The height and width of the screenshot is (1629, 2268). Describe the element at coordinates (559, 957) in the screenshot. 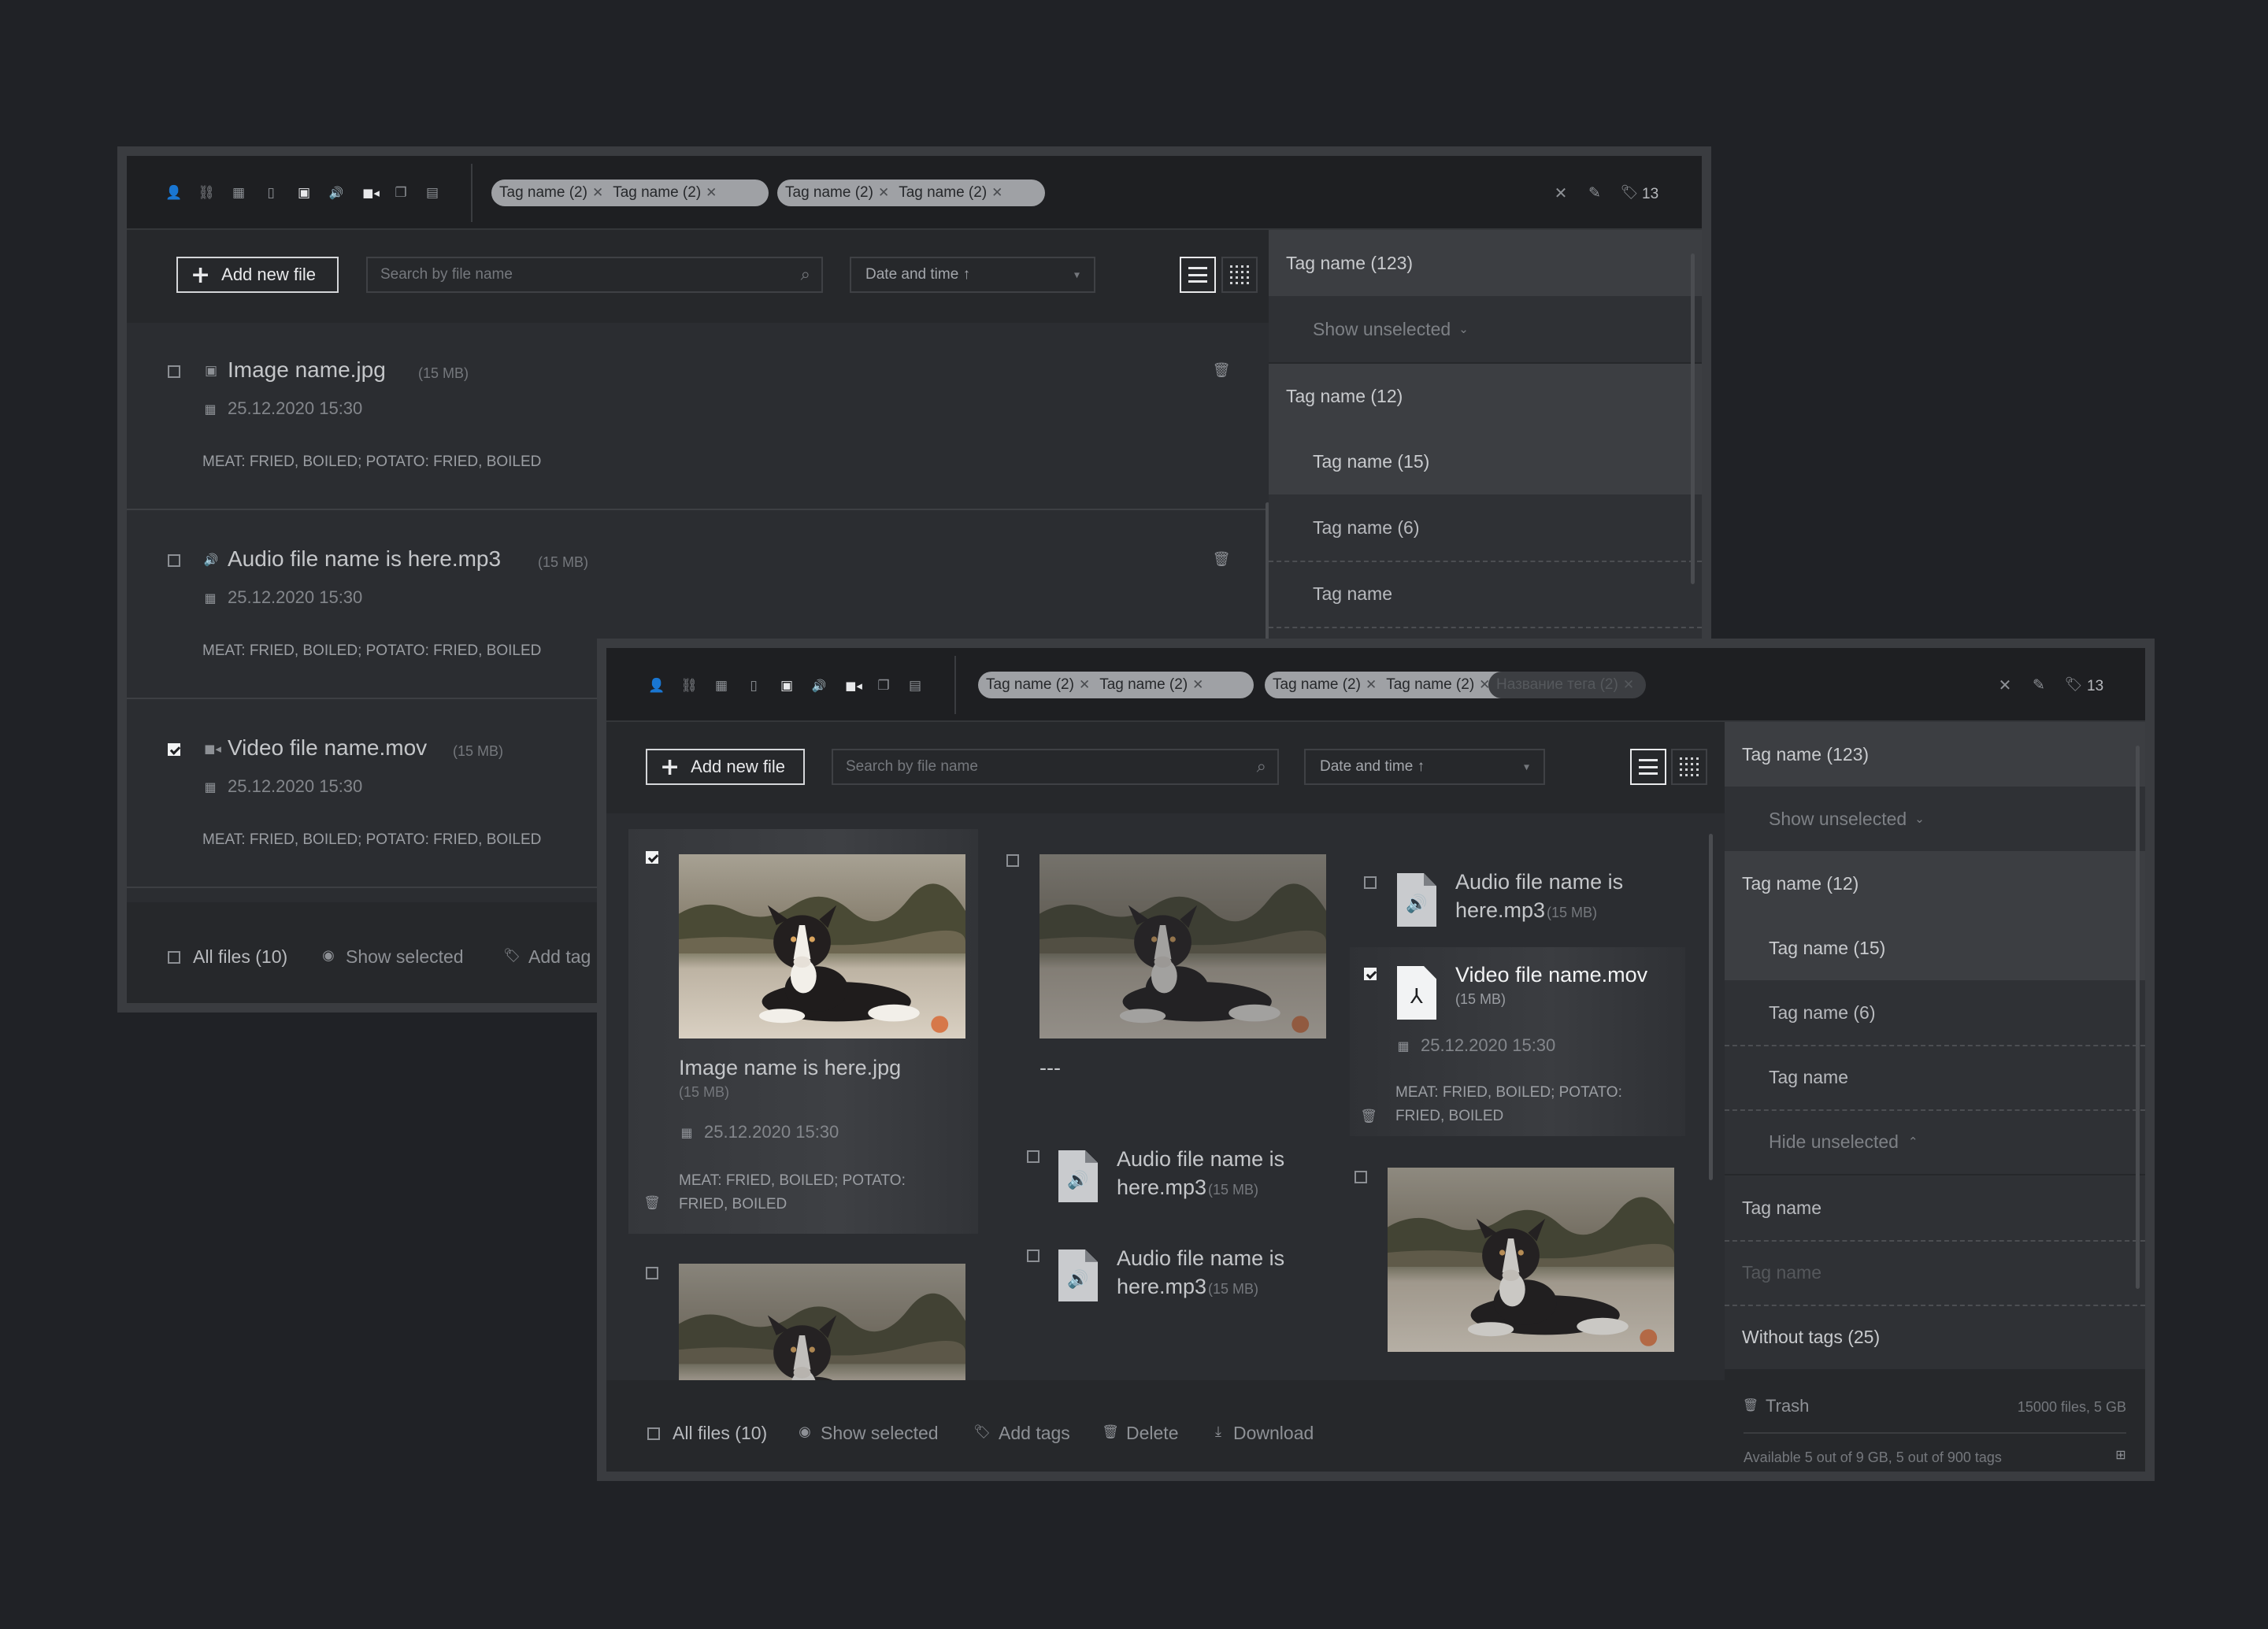

I see `add-tags-button: Add tag` at that location.